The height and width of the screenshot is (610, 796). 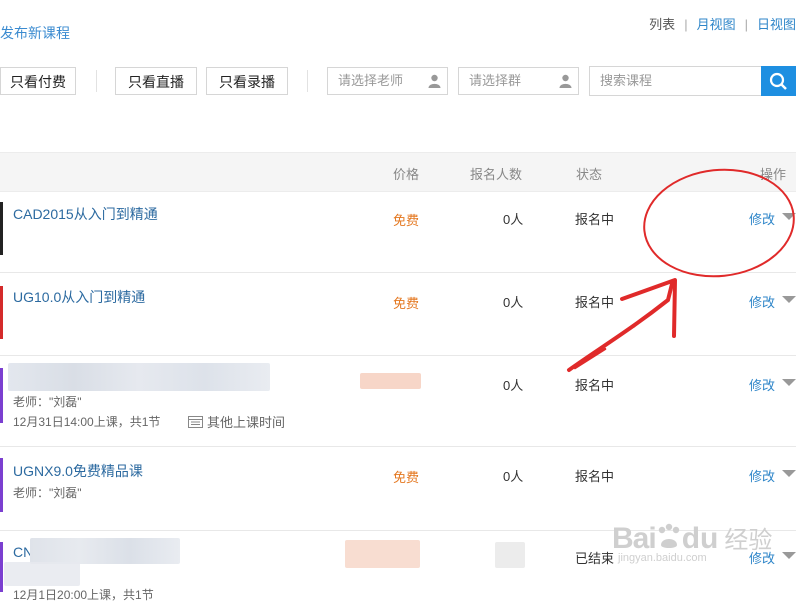 I want to click on search-button, so click(x=778, y=81).